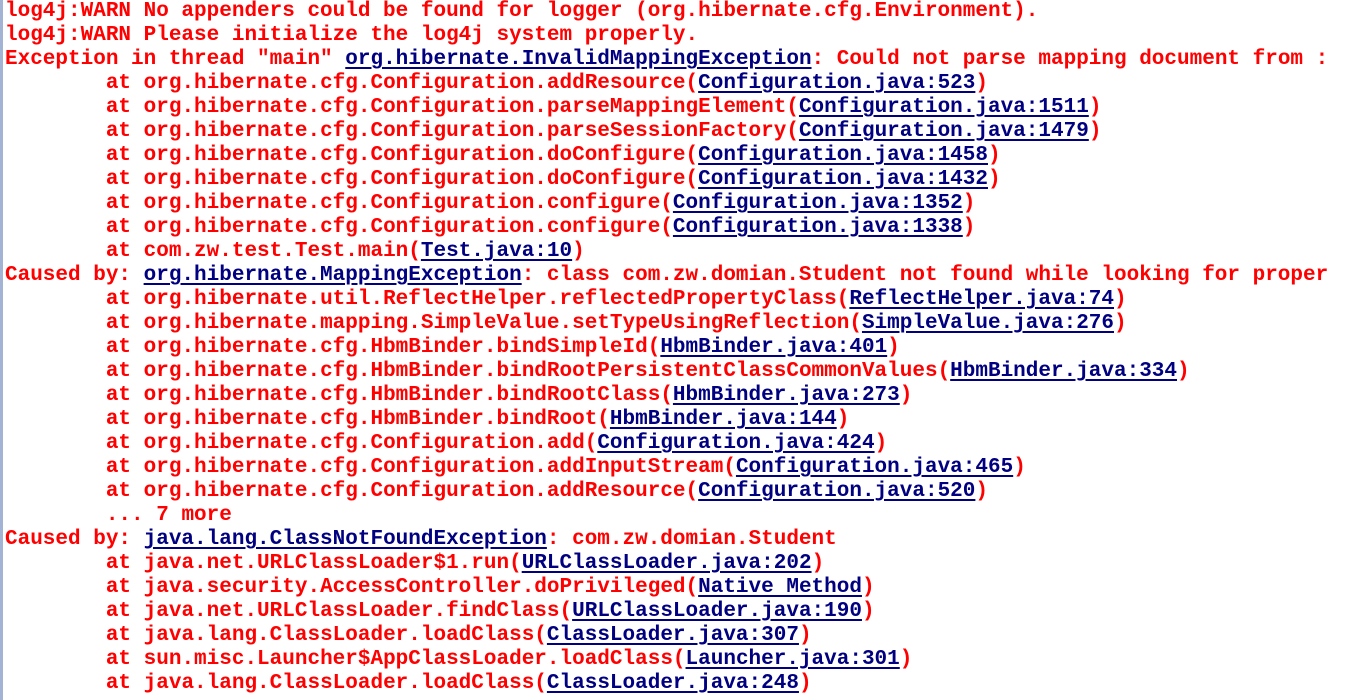 This screenshot has height=700, width=1361. Describe the element at coordinates (981, 299) in the screenshot. I see `stack-trace-link: ReflectHelper.java:74` at that location.